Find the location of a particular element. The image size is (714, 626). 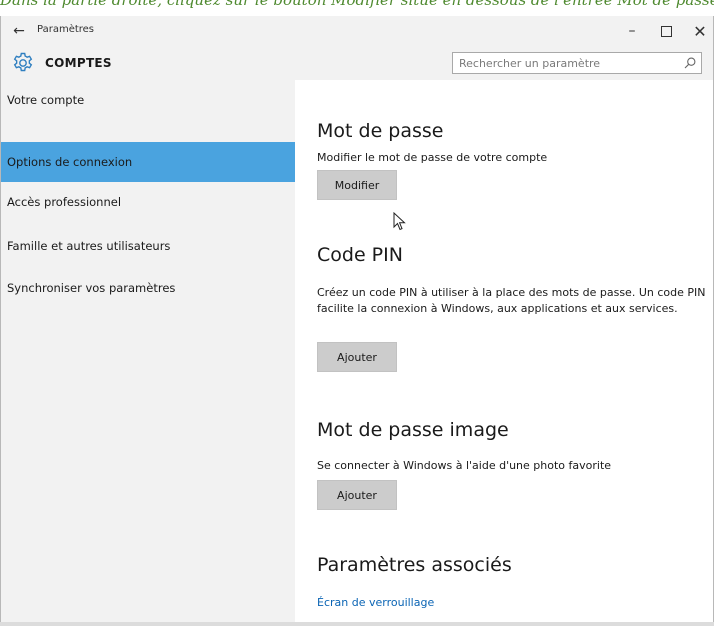

section-title: COMPTES is located at coordinates (78, 63).